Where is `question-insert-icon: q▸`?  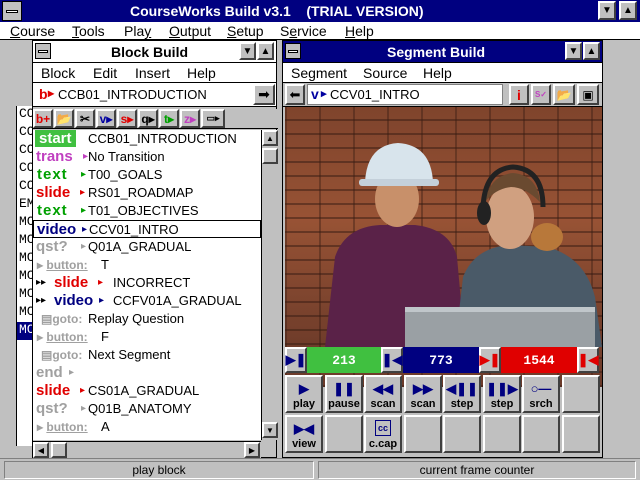 question-insert-icon: q▸ is located at coordinates (148, 118).